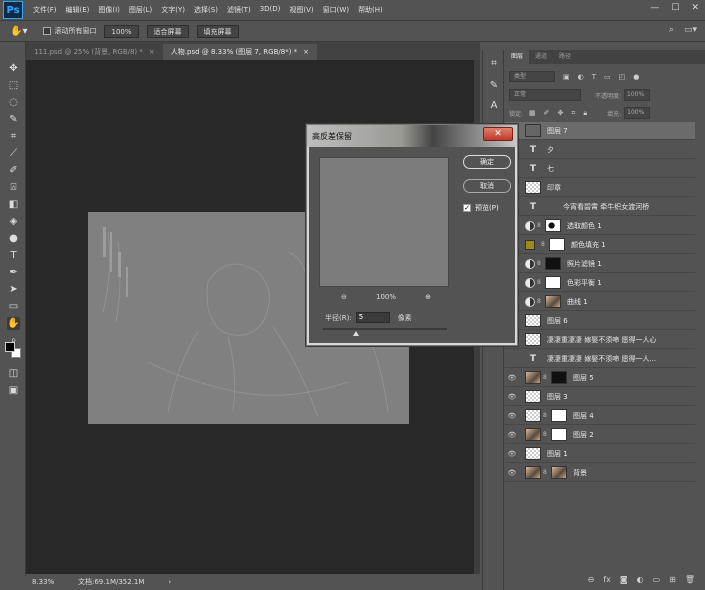  Describe the element at coordinates (109, 10) in the screenshot. I see `menu-image: 图像(I)` at that location.